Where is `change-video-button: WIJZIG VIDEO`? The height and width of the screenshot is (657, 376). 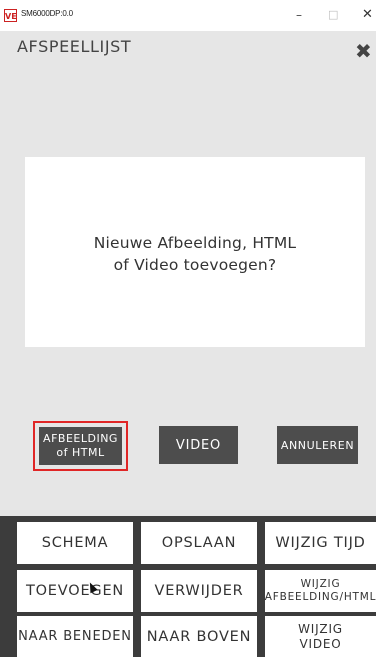 change-video-button: WIJZIG VIDEO is located at coordinates (320, 636).